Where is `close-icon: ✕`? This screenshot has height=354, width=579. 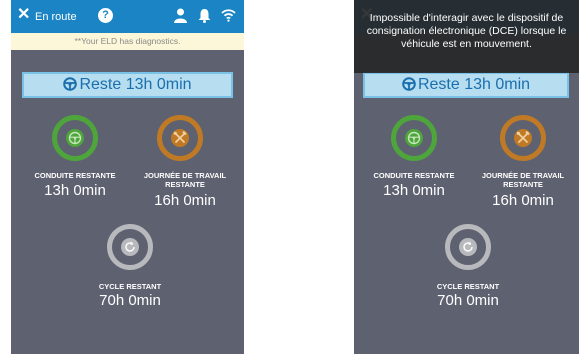
close-icon: ✕ is located at coordinates (23, 15).